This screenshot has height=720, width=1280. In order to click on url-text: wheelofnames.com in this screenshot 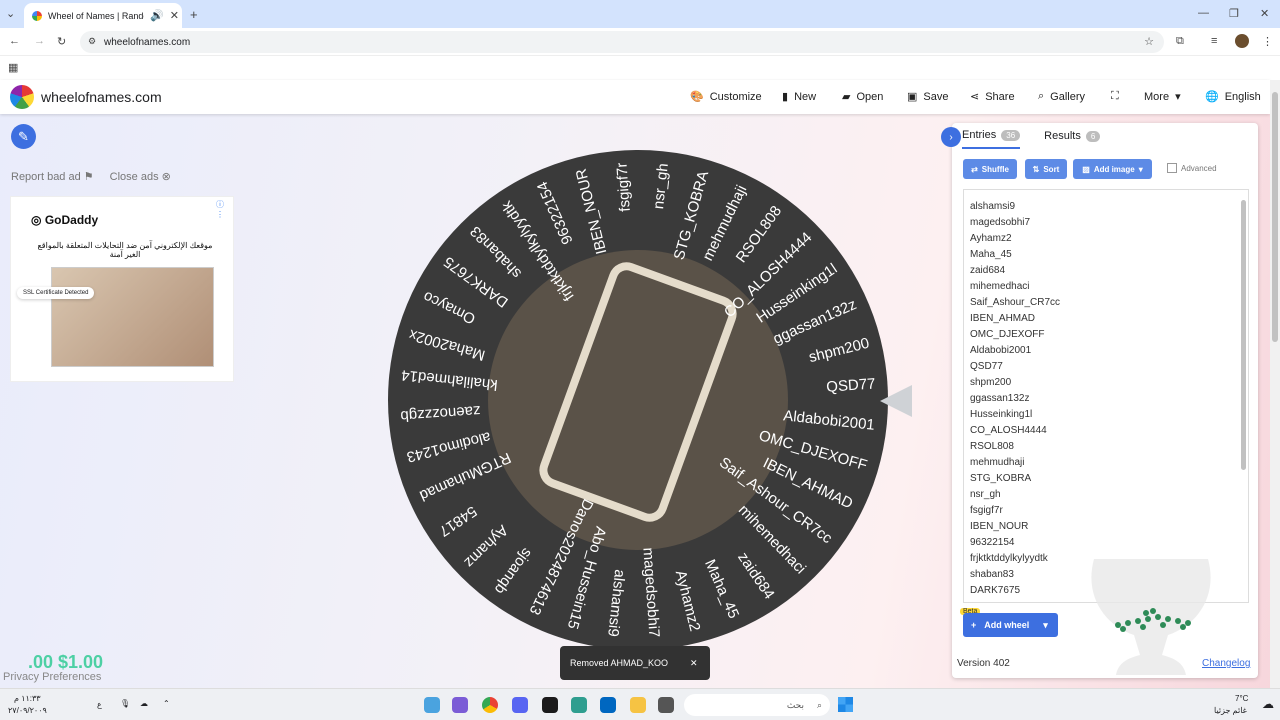, I will do `click(147, 42)`.